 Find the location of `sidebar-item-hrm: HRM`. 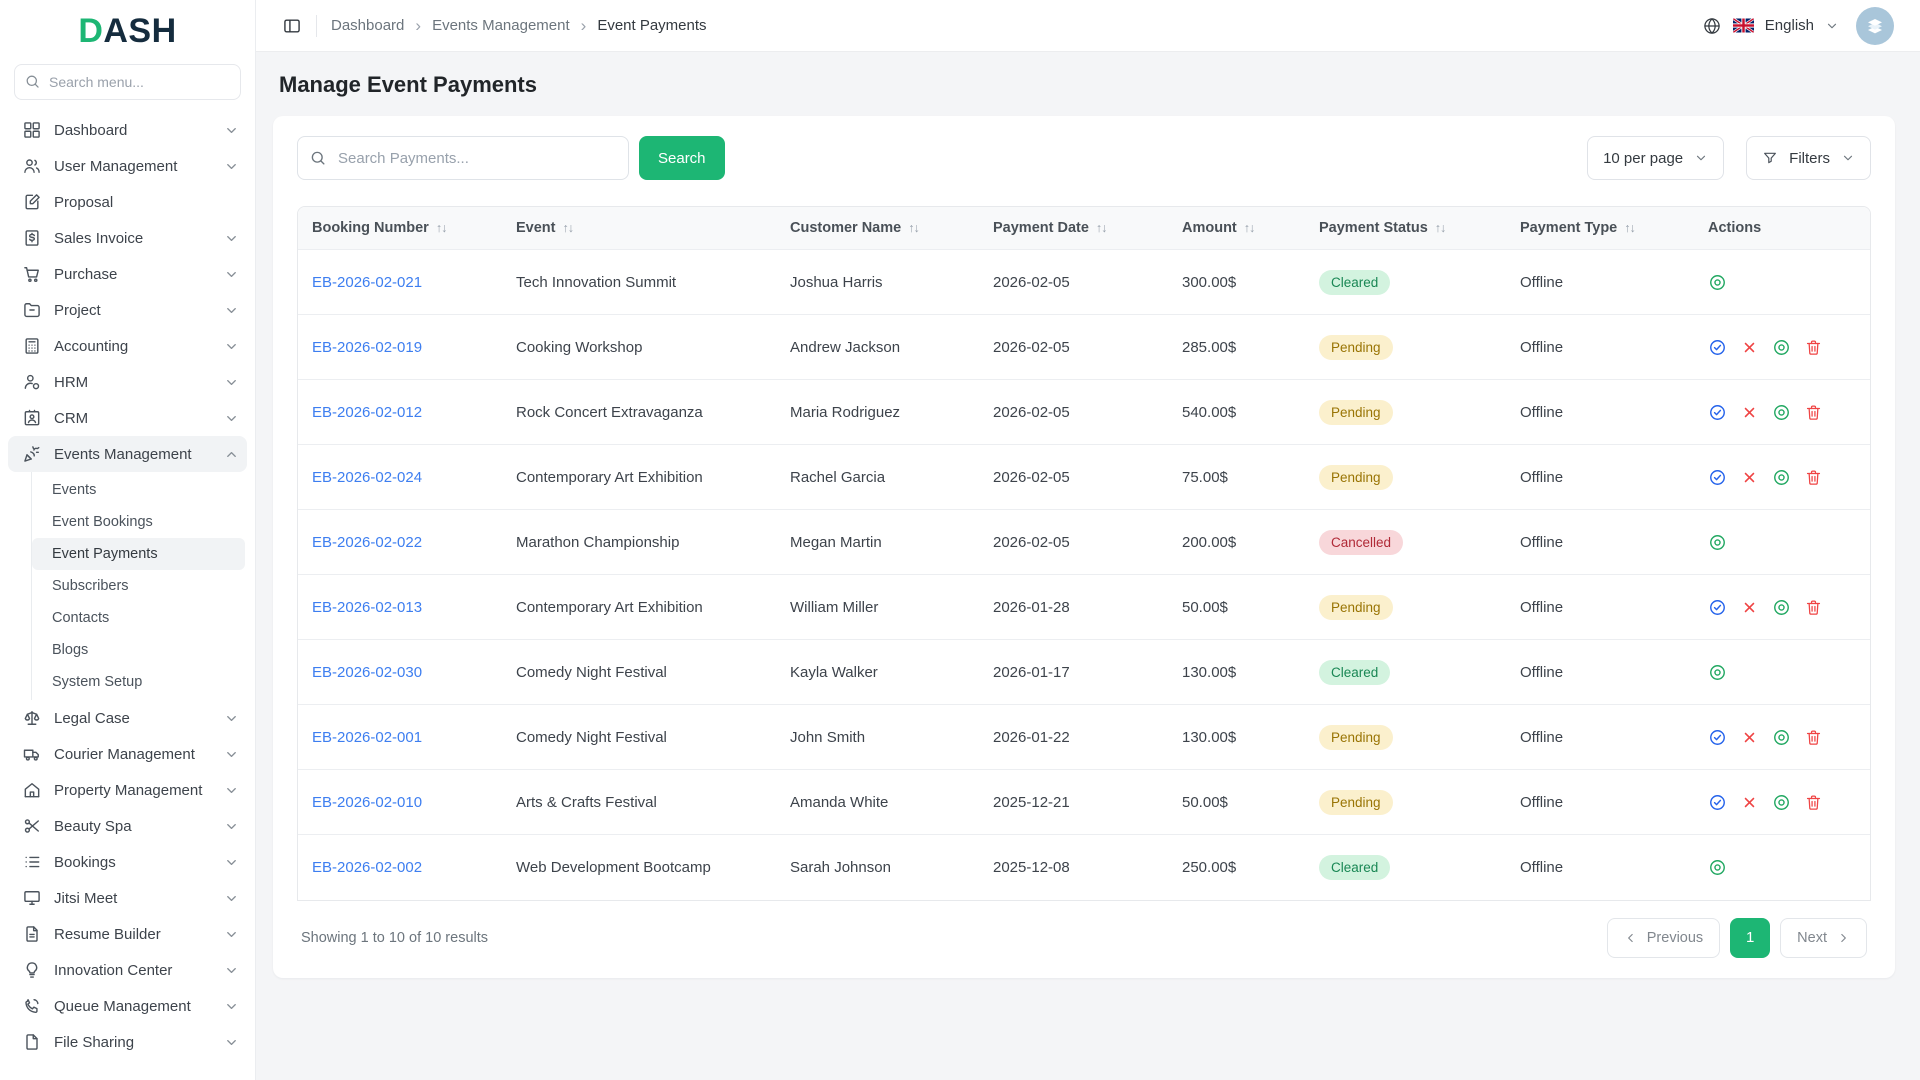

sidebar-item-hrm: HRM is located at coordinates (127, 382).